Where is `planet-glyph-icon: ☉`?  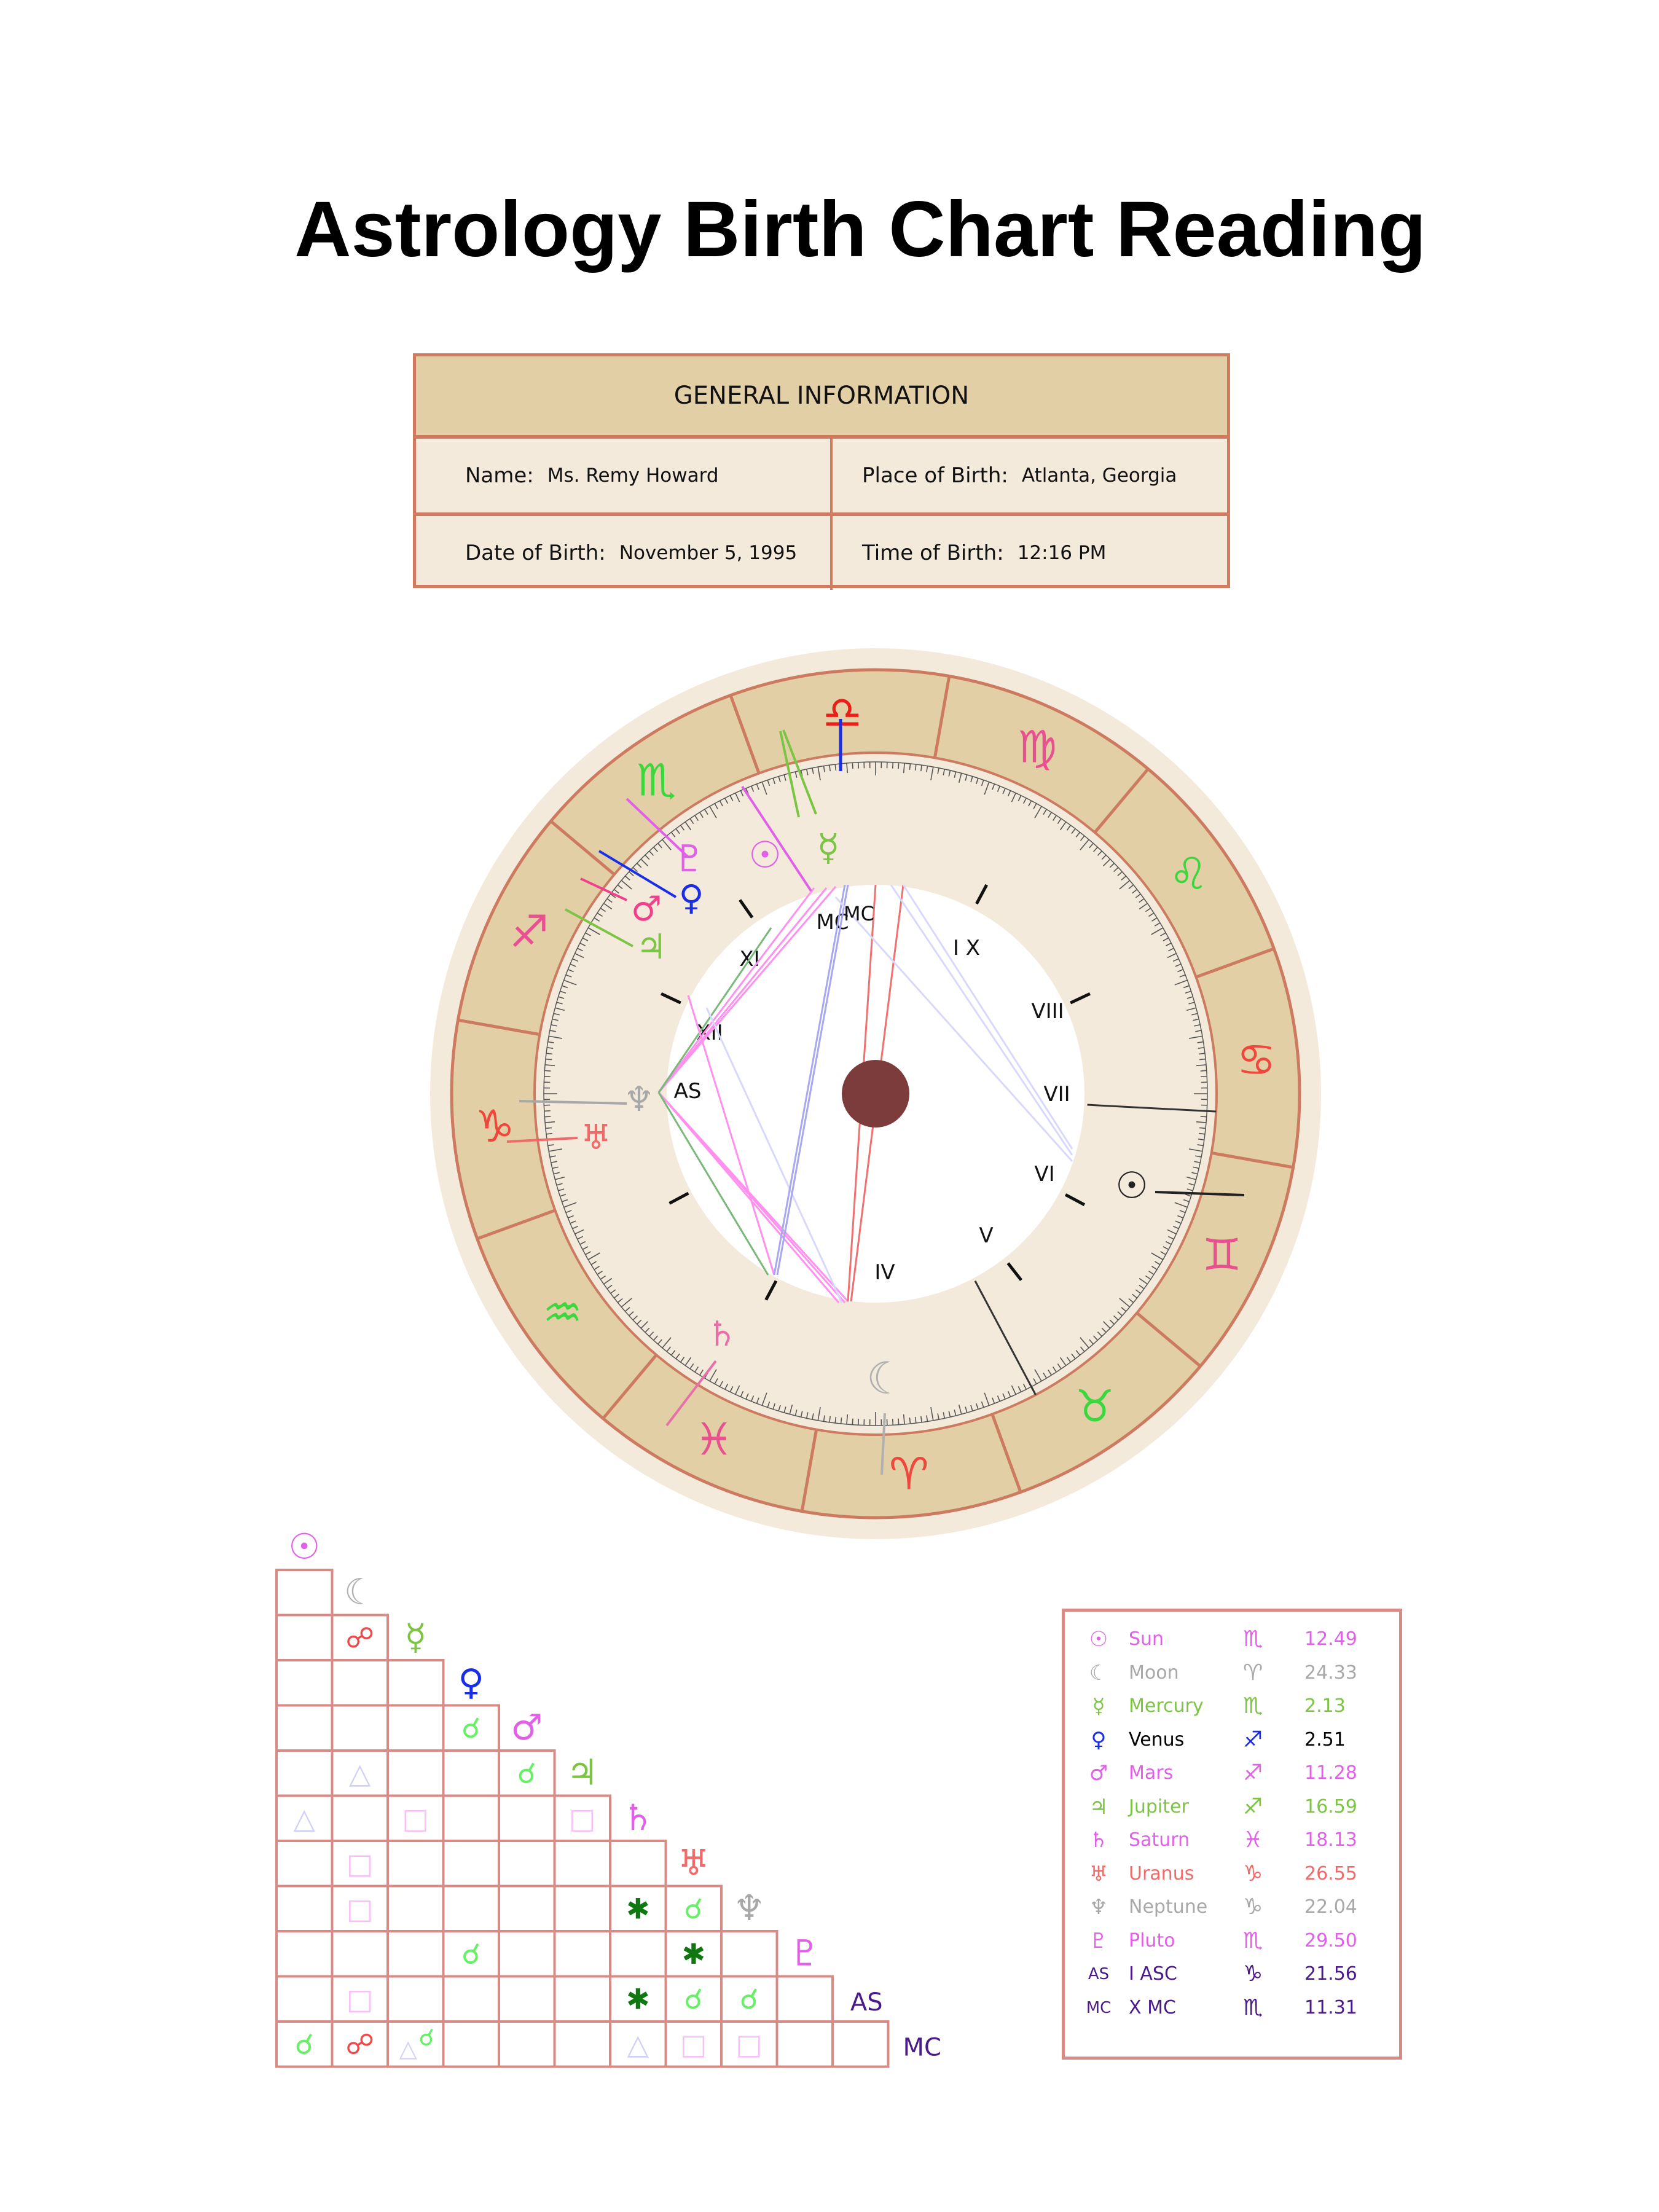 planet-glyph-icon: ☉ is located at coordinates (1098, 1639).